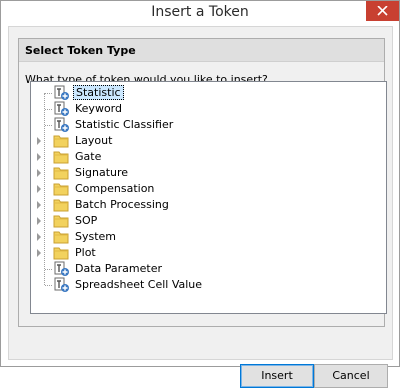 Image resolution: width=400 pixels, height=388 pixels. I want to click on tree-item-label: Gate, so click(88, 156).